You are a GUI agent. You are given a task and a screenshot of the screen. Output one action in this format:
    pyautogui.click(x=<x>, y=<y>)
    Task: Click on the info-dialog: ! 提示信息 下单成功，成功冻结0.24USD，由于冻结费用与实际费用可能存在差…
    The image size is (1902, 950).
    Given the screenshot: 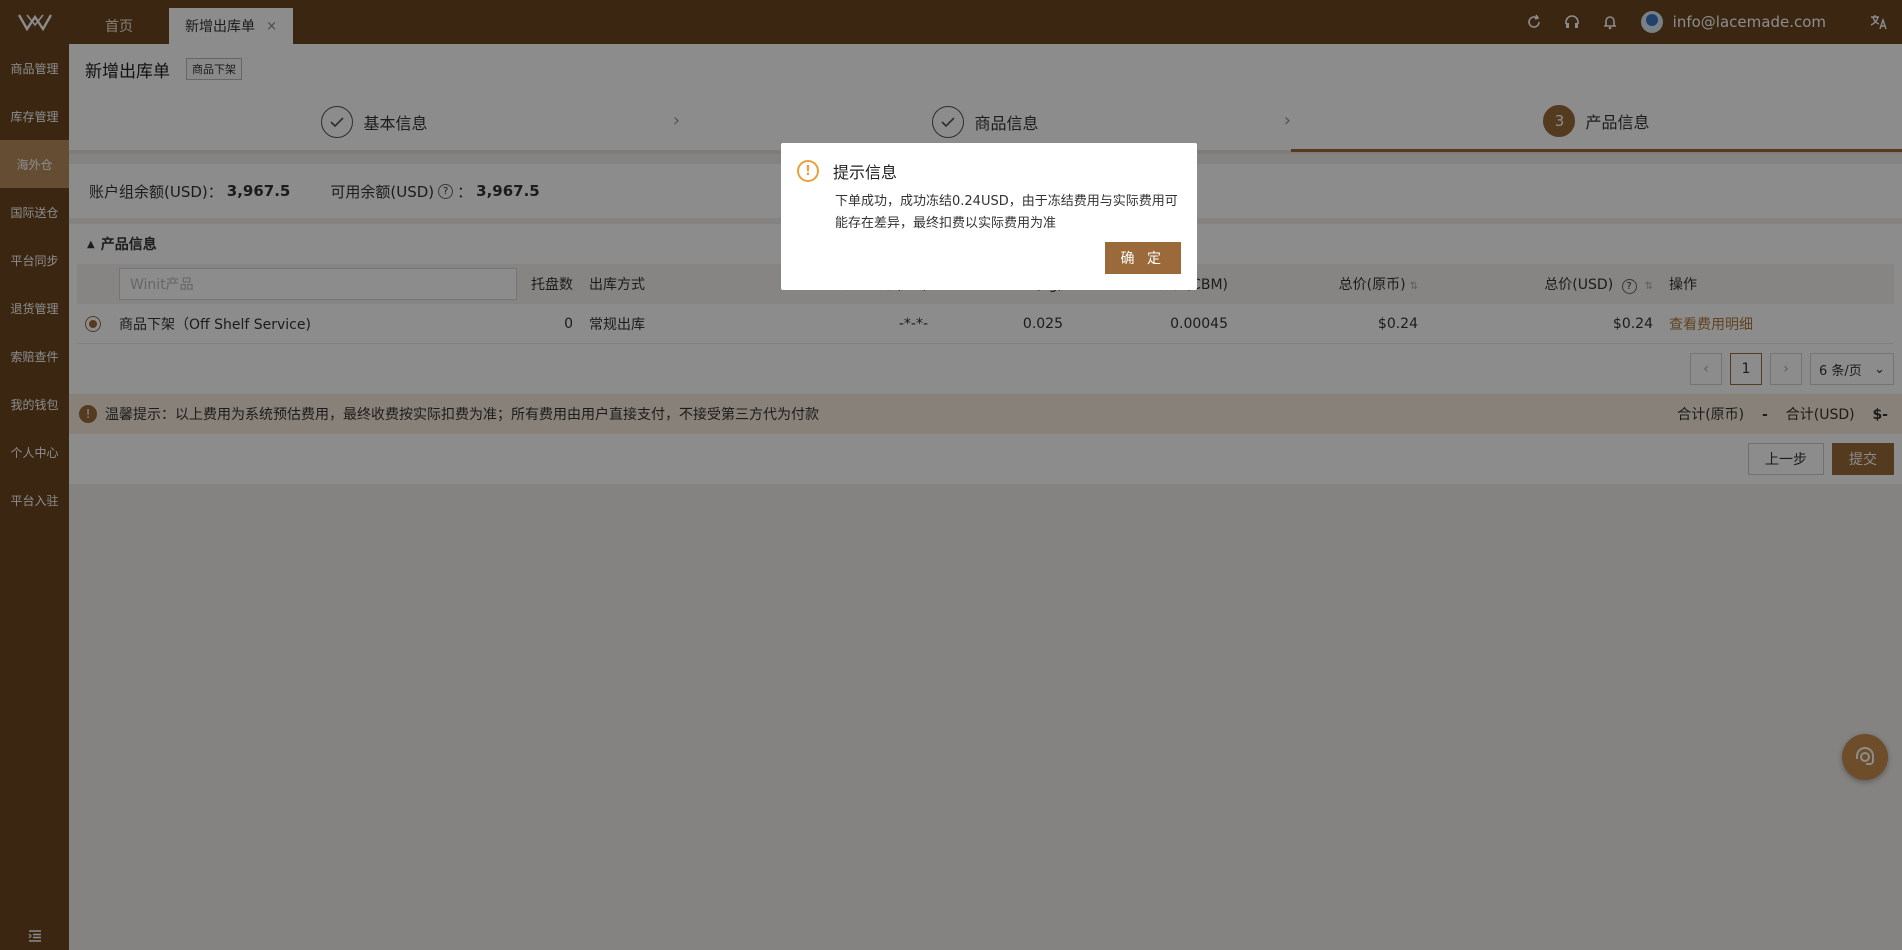 What is the action you would take?
    pyautogui.click(x=989, y=216)
    